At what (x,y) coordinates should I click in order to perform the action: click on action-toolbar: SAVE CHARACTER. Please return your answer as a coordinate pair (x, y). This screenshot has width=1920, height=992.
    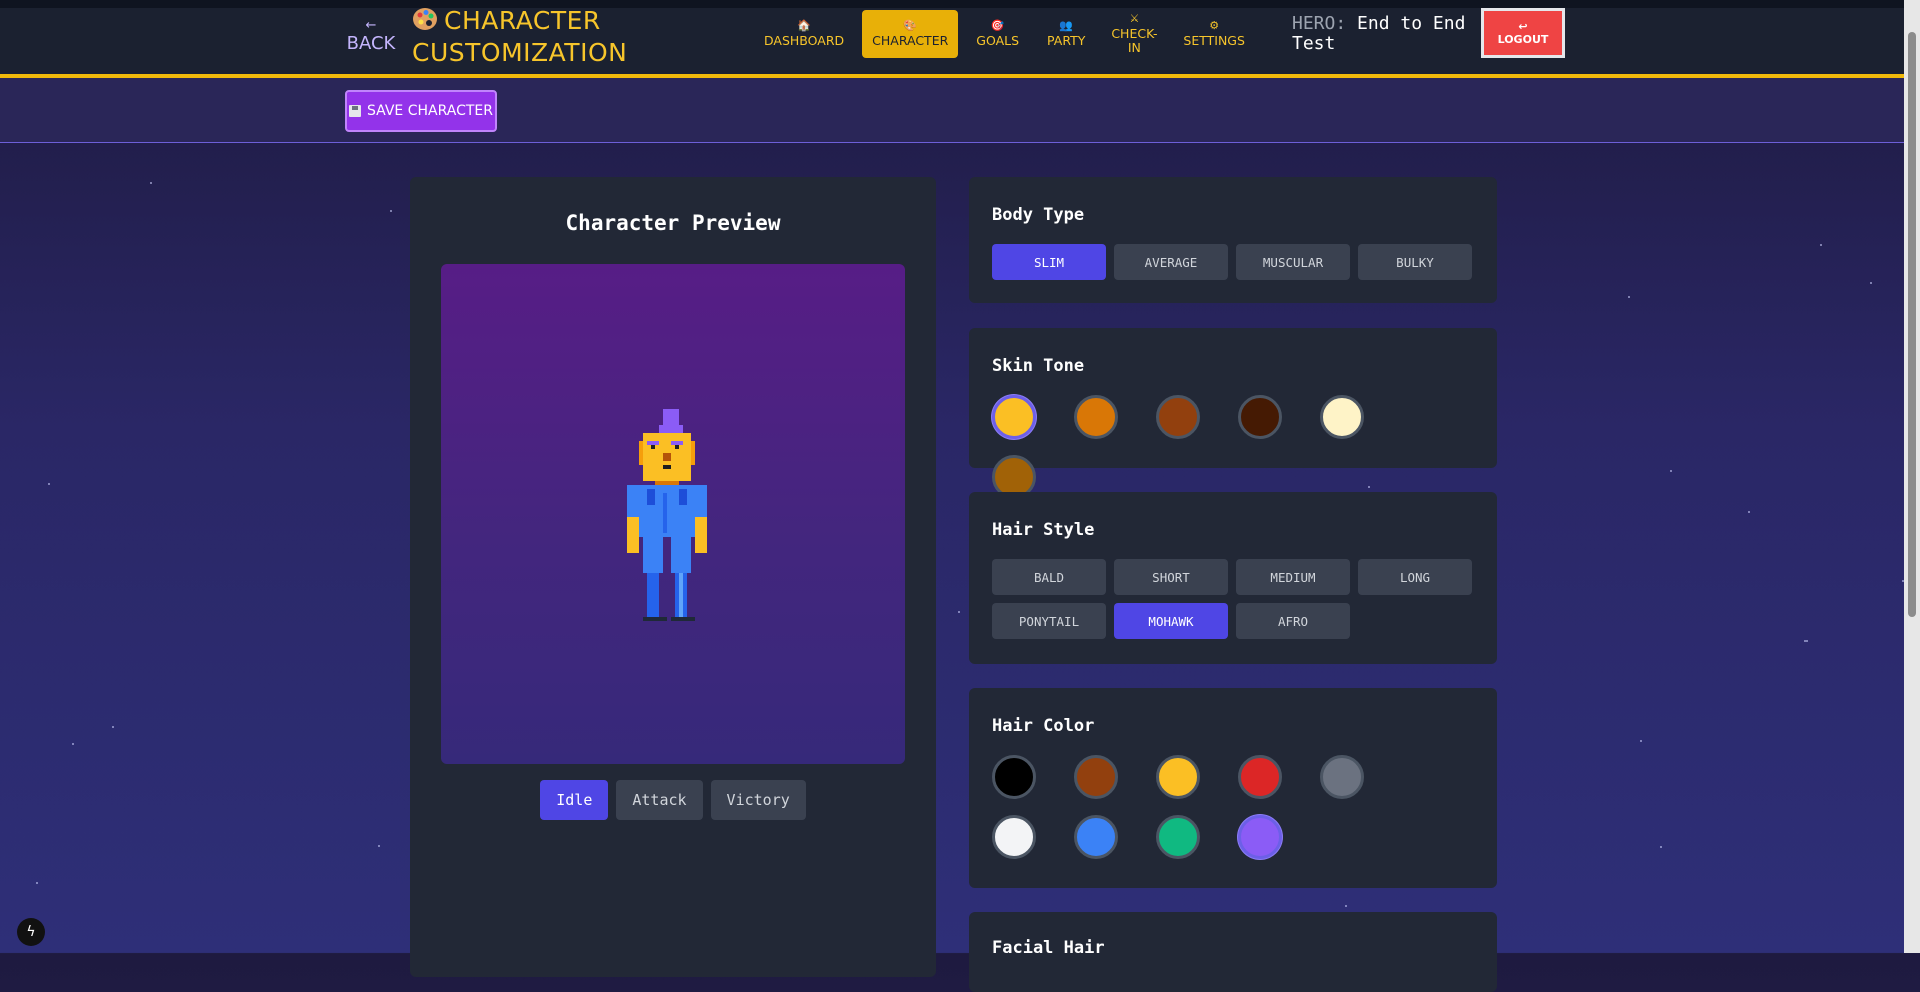
    Looking at the image, I should click on (952, 110).